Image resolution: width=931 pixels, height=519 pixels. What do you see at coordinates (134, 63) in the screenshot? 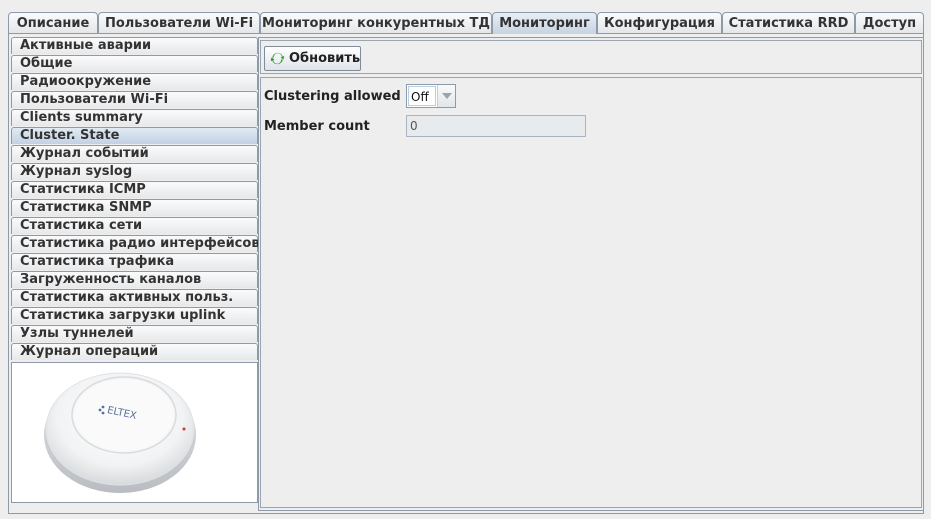
I see `side-item-general: Общие` at bounding box center [134, 63].